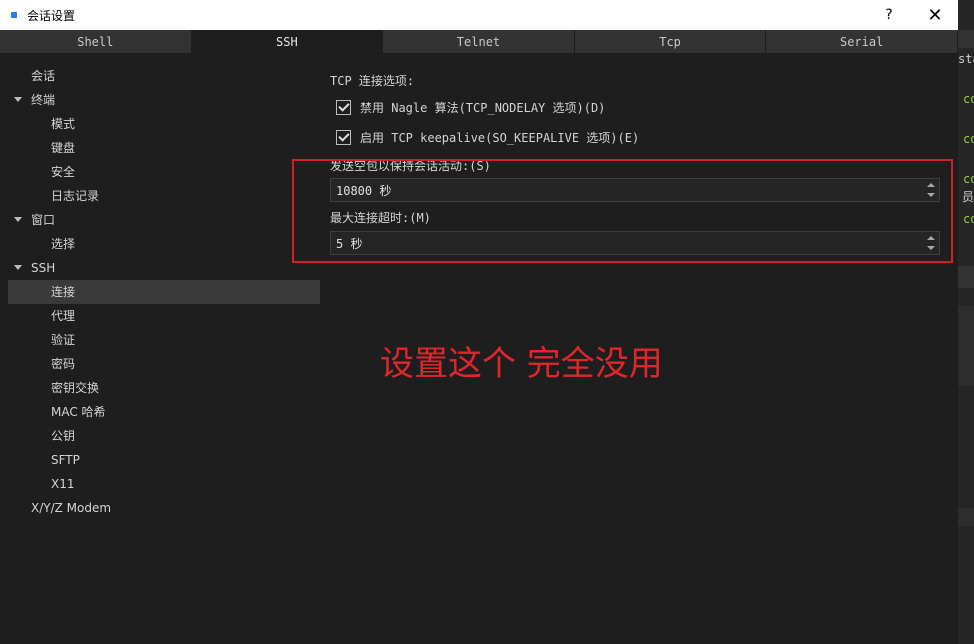 The height and width of the screenshot is (644, 974). What do you see at coordinates (862, 41) in the screenshot?
I see `tab-serial: Serial` at bounding box center [862, 41].